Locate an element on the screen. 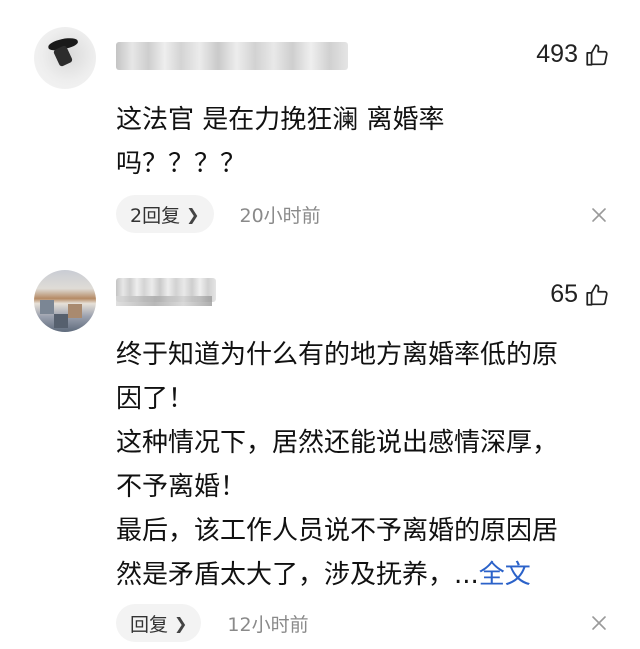  reply-button: 2回复 ❯ is located at coordinates (165, 214).